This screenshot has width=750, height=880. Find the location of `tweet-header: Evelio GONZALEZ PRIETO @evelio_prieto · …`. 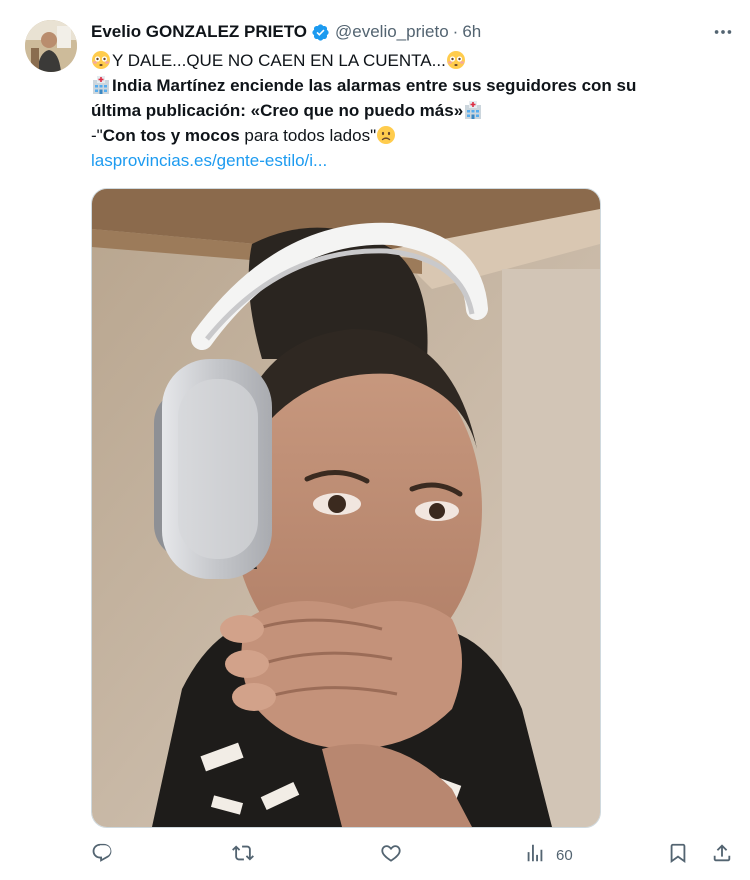

tweet-header: Evelio GONZALEZ PRIETO @evelio_prieto · … is located at coordinates (286, 32).